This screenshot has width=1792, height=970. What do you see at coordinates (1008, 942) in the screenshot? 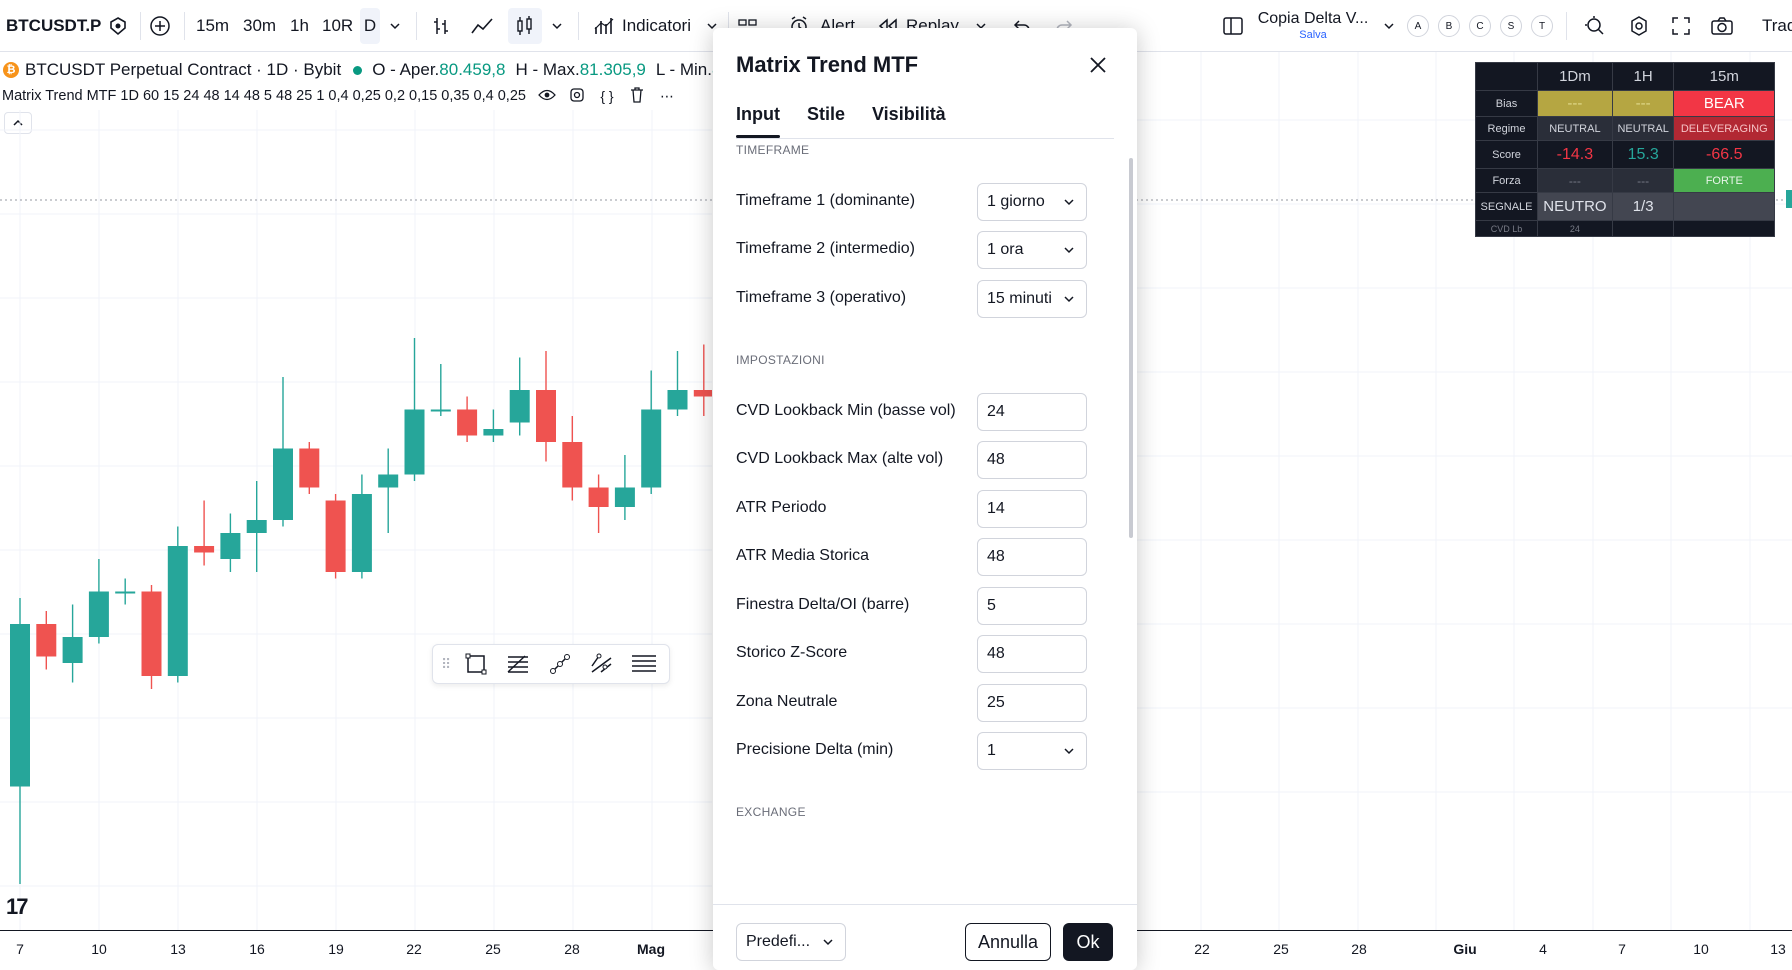
I see `cancel-button: Annulla` at bounding box center [1008, 942].